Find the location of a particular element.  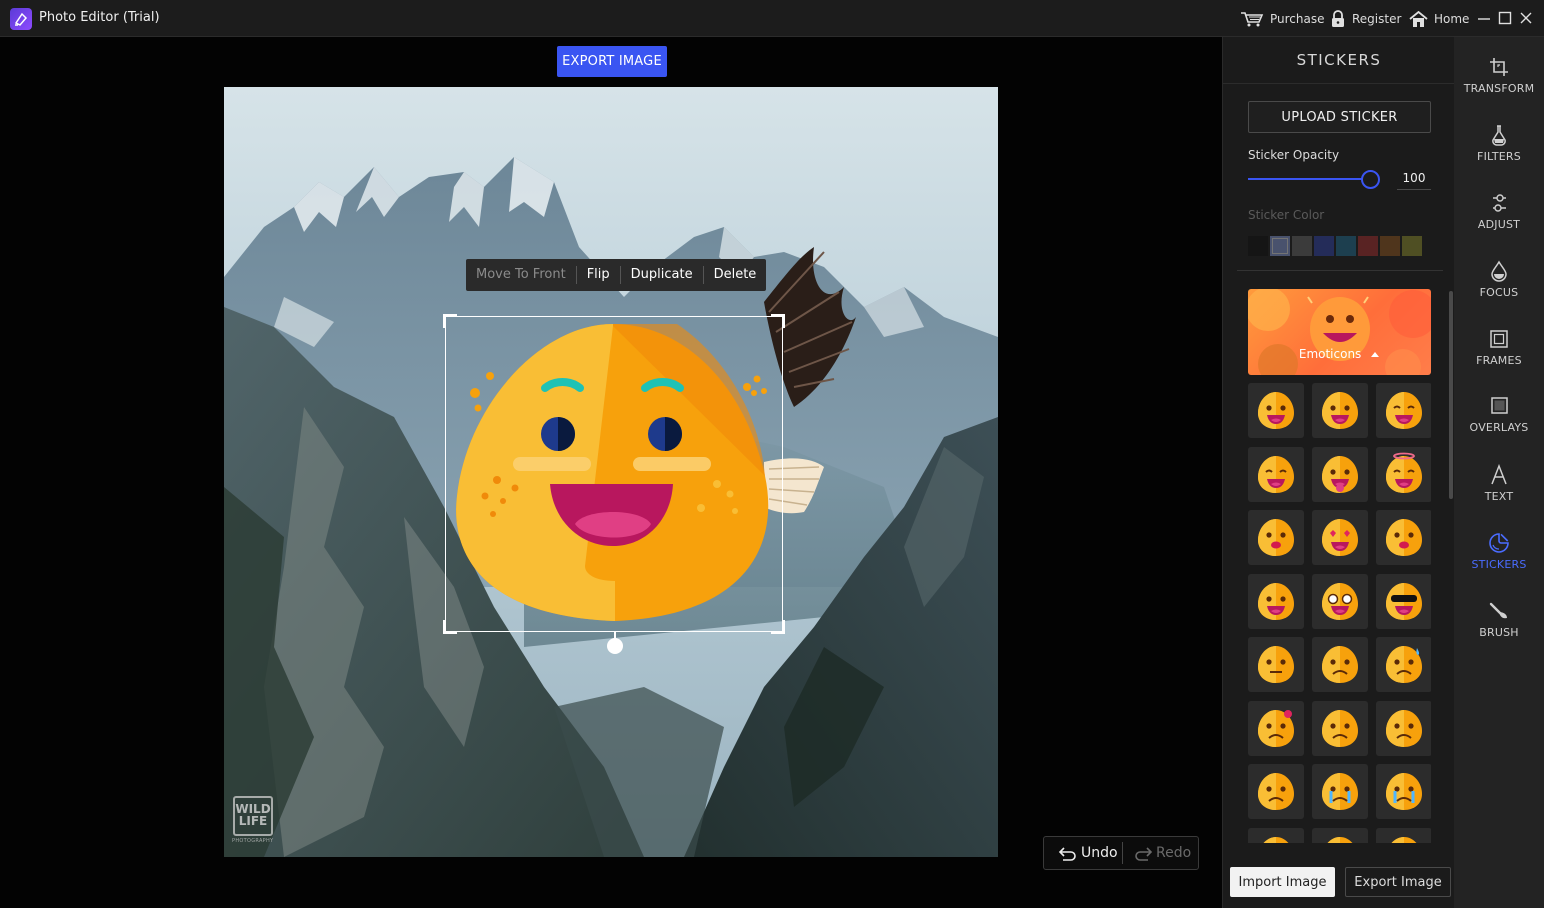

tongue-emoji-icon is located at coordinates (1340, 474).